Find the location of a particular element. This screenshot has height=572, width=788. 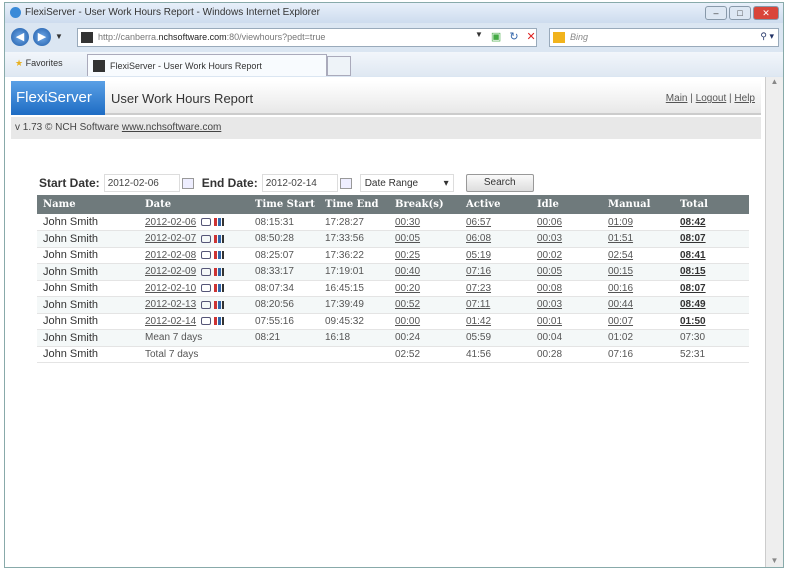

minimize-button: – is located at coordinates (716, 13).